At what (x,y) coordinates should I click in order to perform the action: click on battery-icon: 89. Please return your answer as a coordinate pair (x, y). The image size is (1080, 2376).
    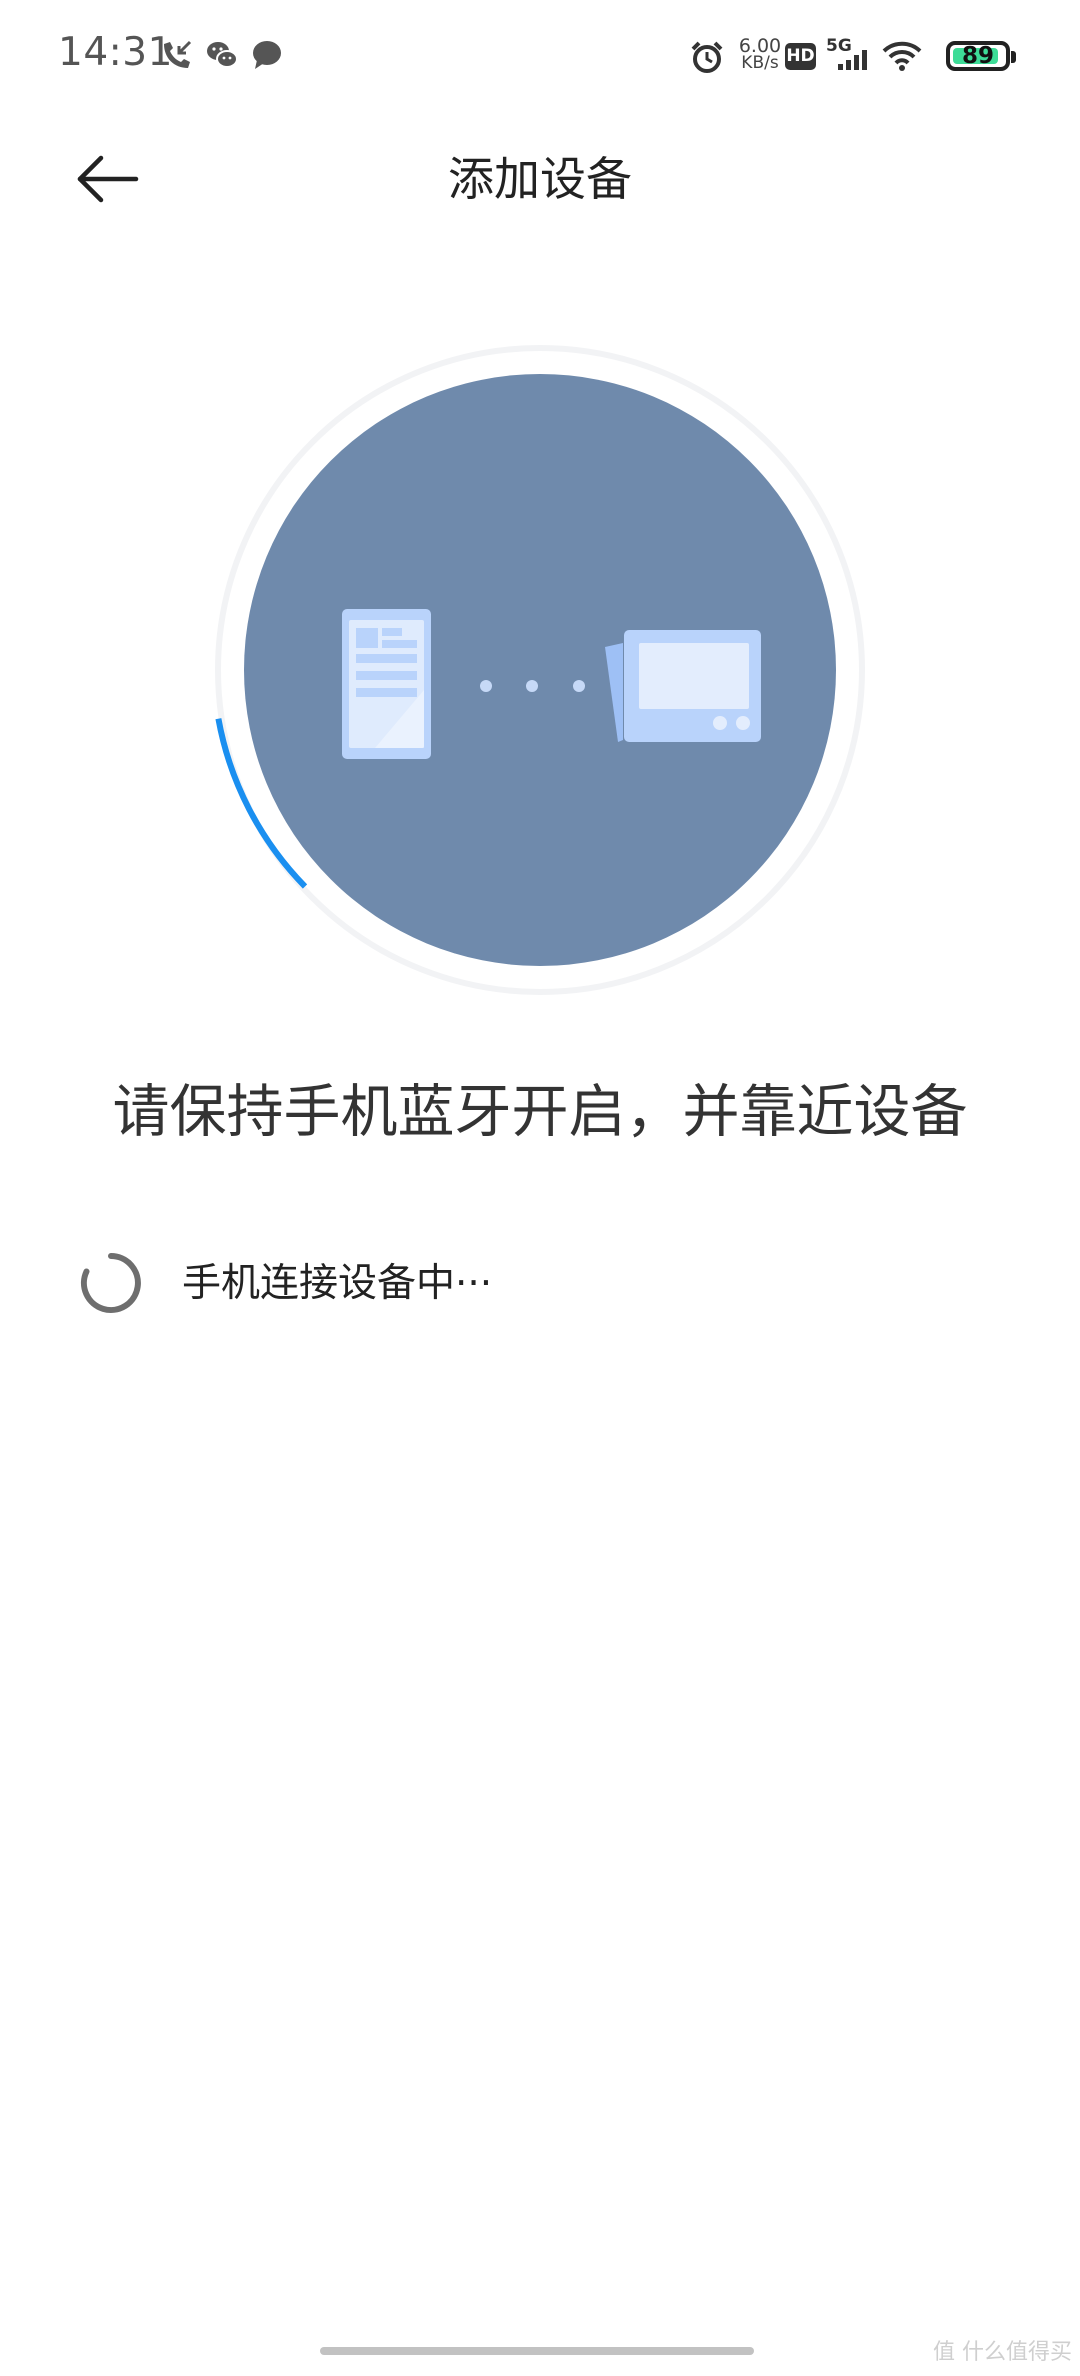
    Looking at the image, I should click on (978, 56).